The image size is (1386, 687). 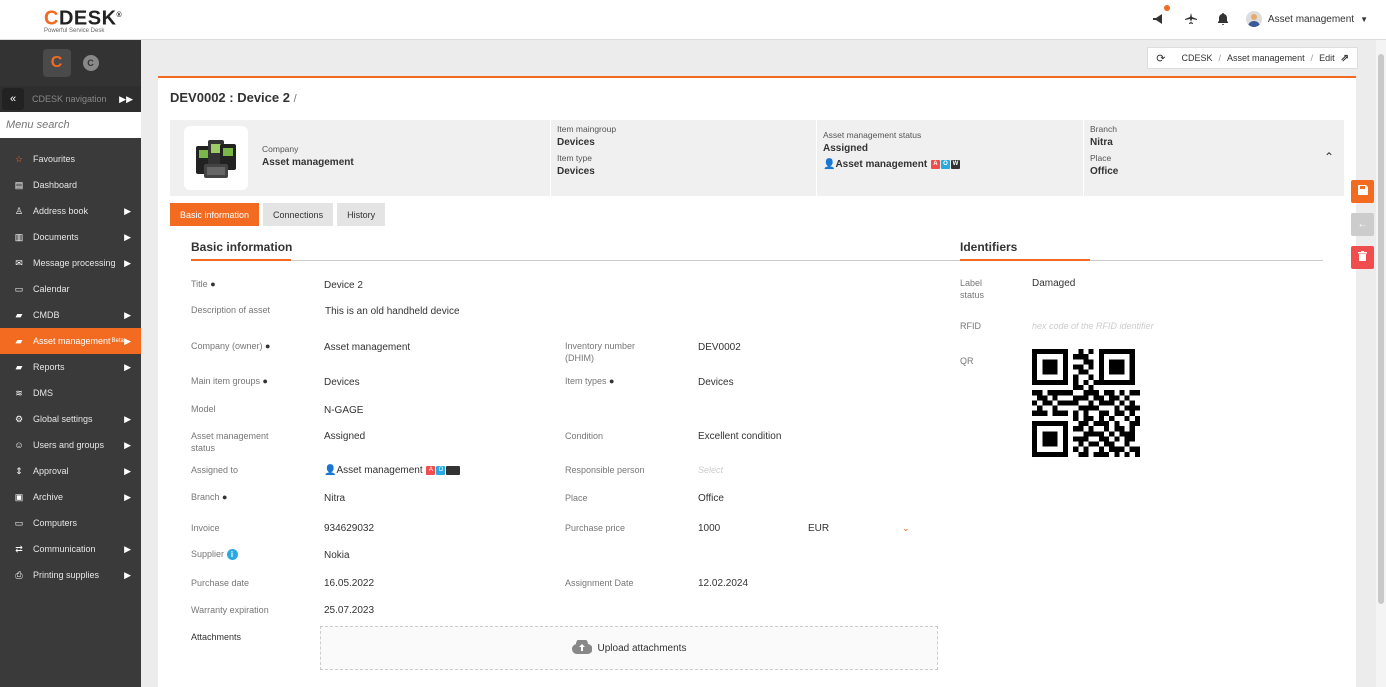 What do you see at coordinates (13, 99) in the screenshot?
I see `collapse-sidebar-icon: «` at bounding box center [13, 99].